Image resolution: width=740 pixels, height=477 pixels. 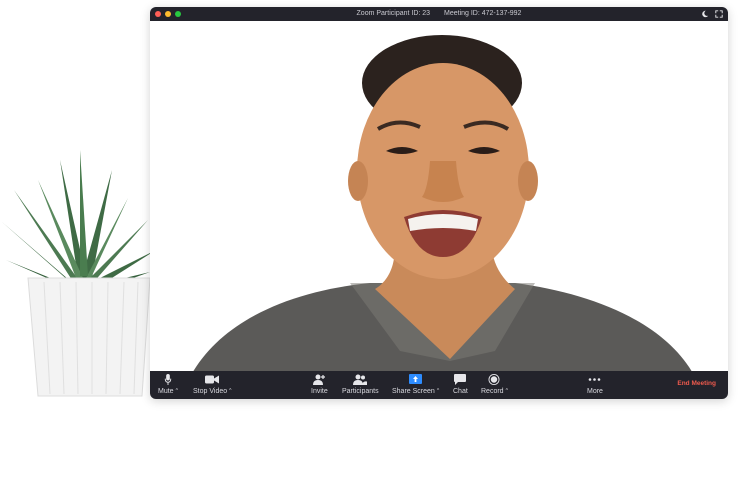 I want to click on participant-id-text: Zoom Participant ID: 23, so click(x=393, y=13).